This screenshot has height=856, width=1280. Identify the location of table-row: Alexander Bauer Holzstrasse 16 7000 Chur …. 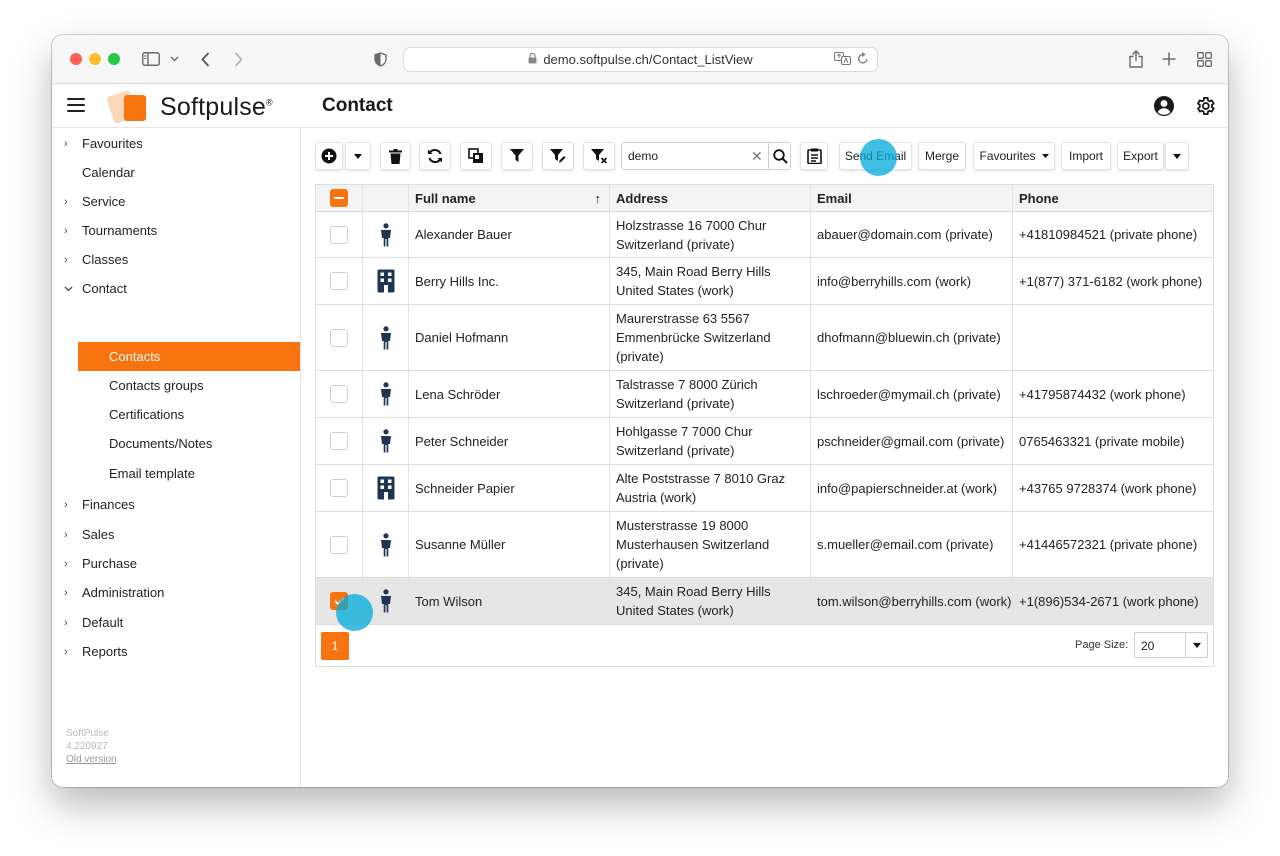
(764, 235).